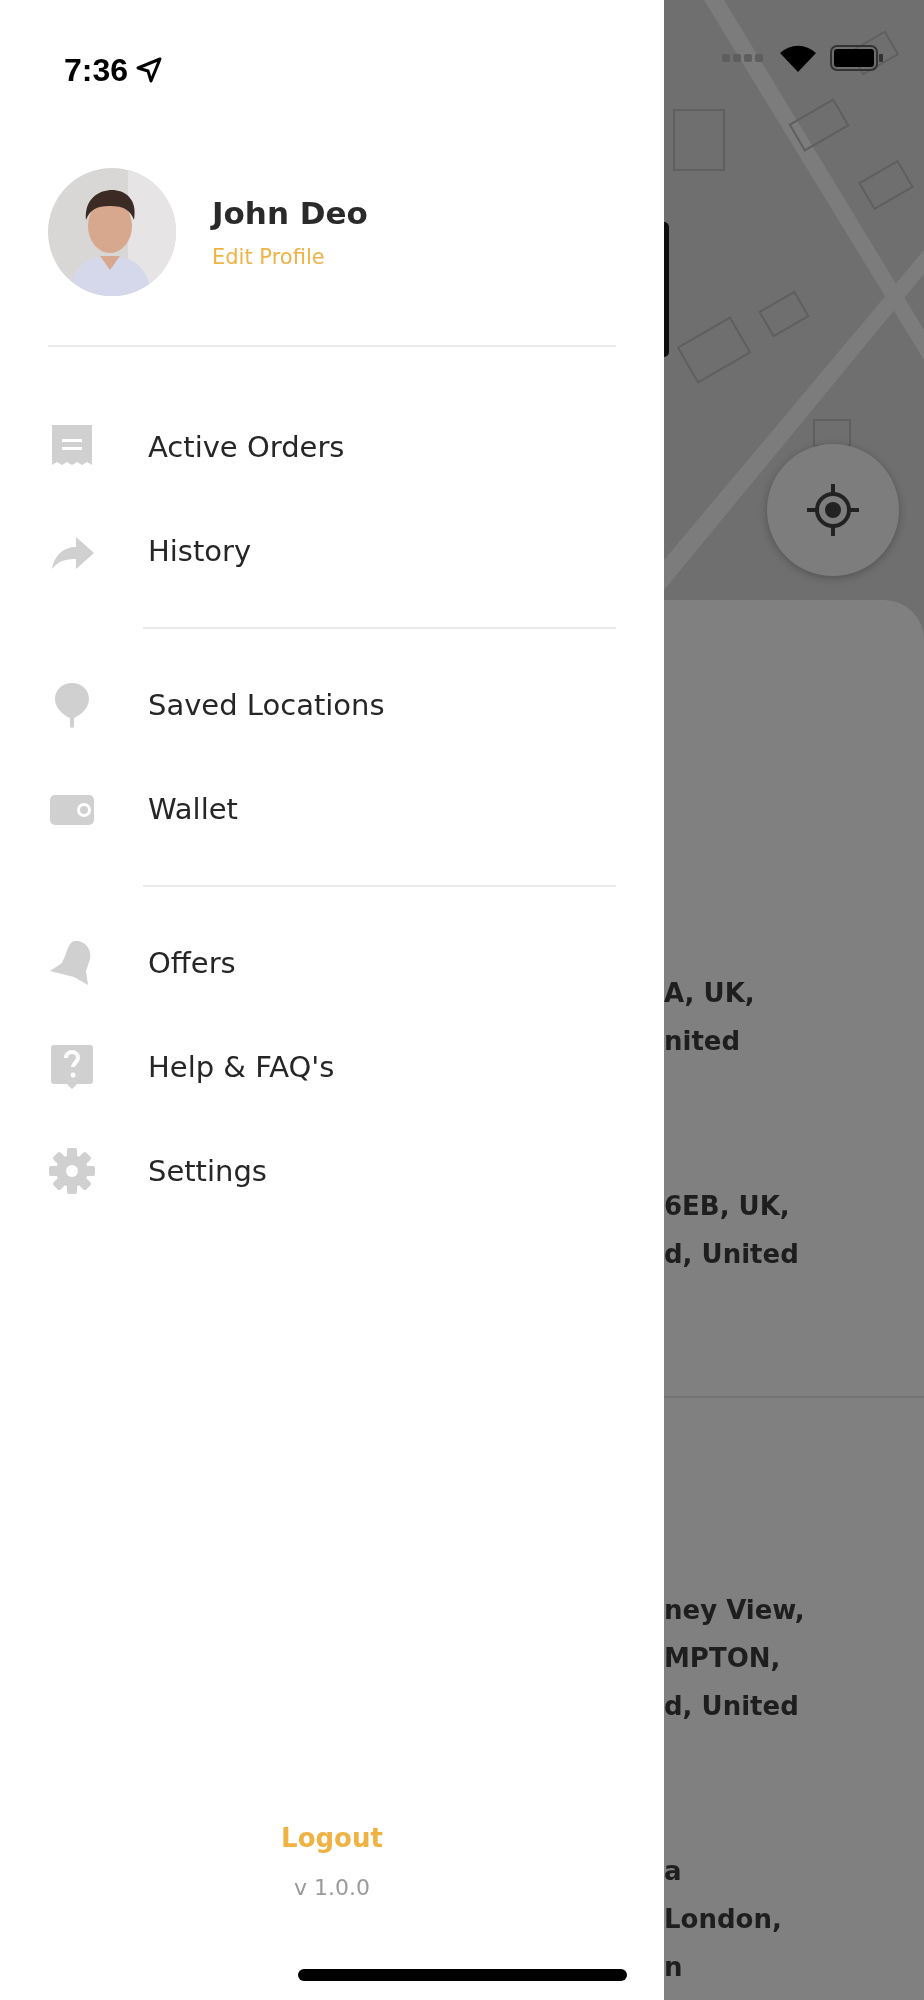 This screenshot has height=2000, width=924. What do you see at coordinates (290, 213) in the screenshot?
I see `user-name: John Deo` at bounding box center [290, 213].